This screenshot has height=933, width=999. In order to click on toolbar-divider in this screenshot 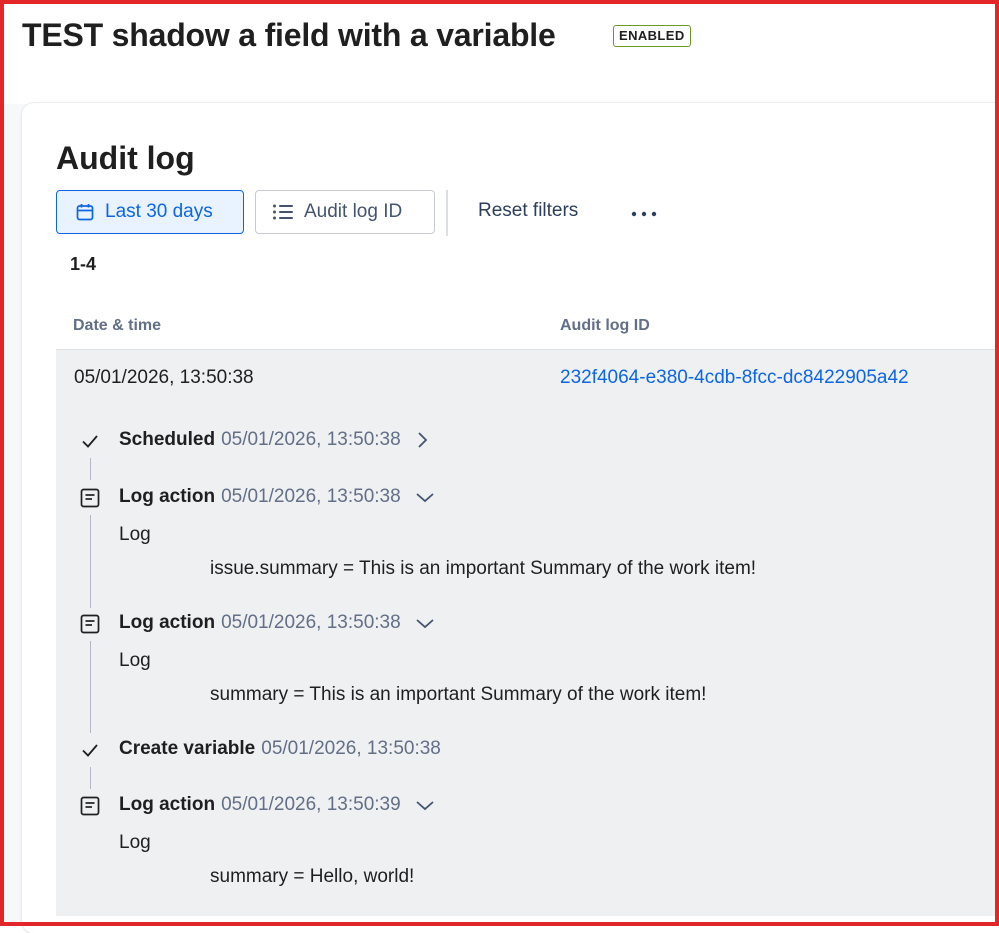, I will do `click(447, 213)`.